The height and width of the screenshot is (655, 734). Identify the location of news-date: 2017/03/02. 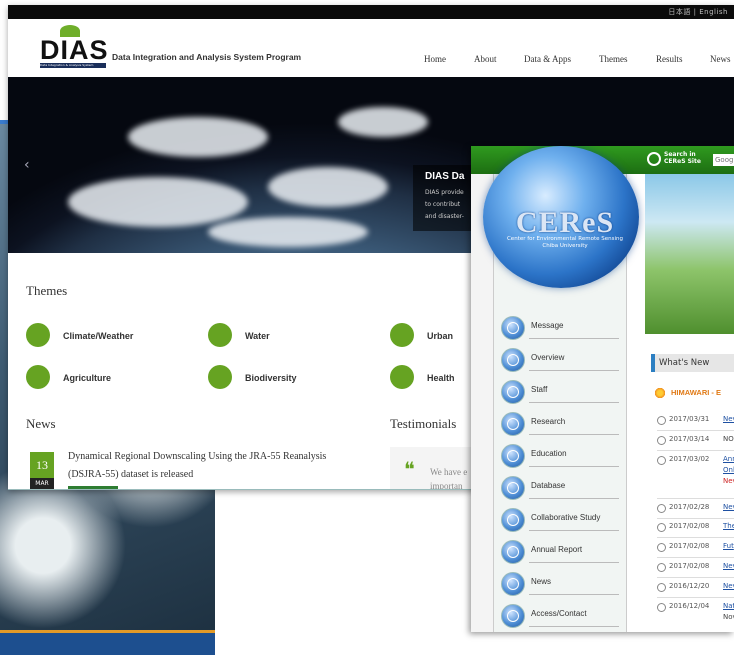
(689, 459).